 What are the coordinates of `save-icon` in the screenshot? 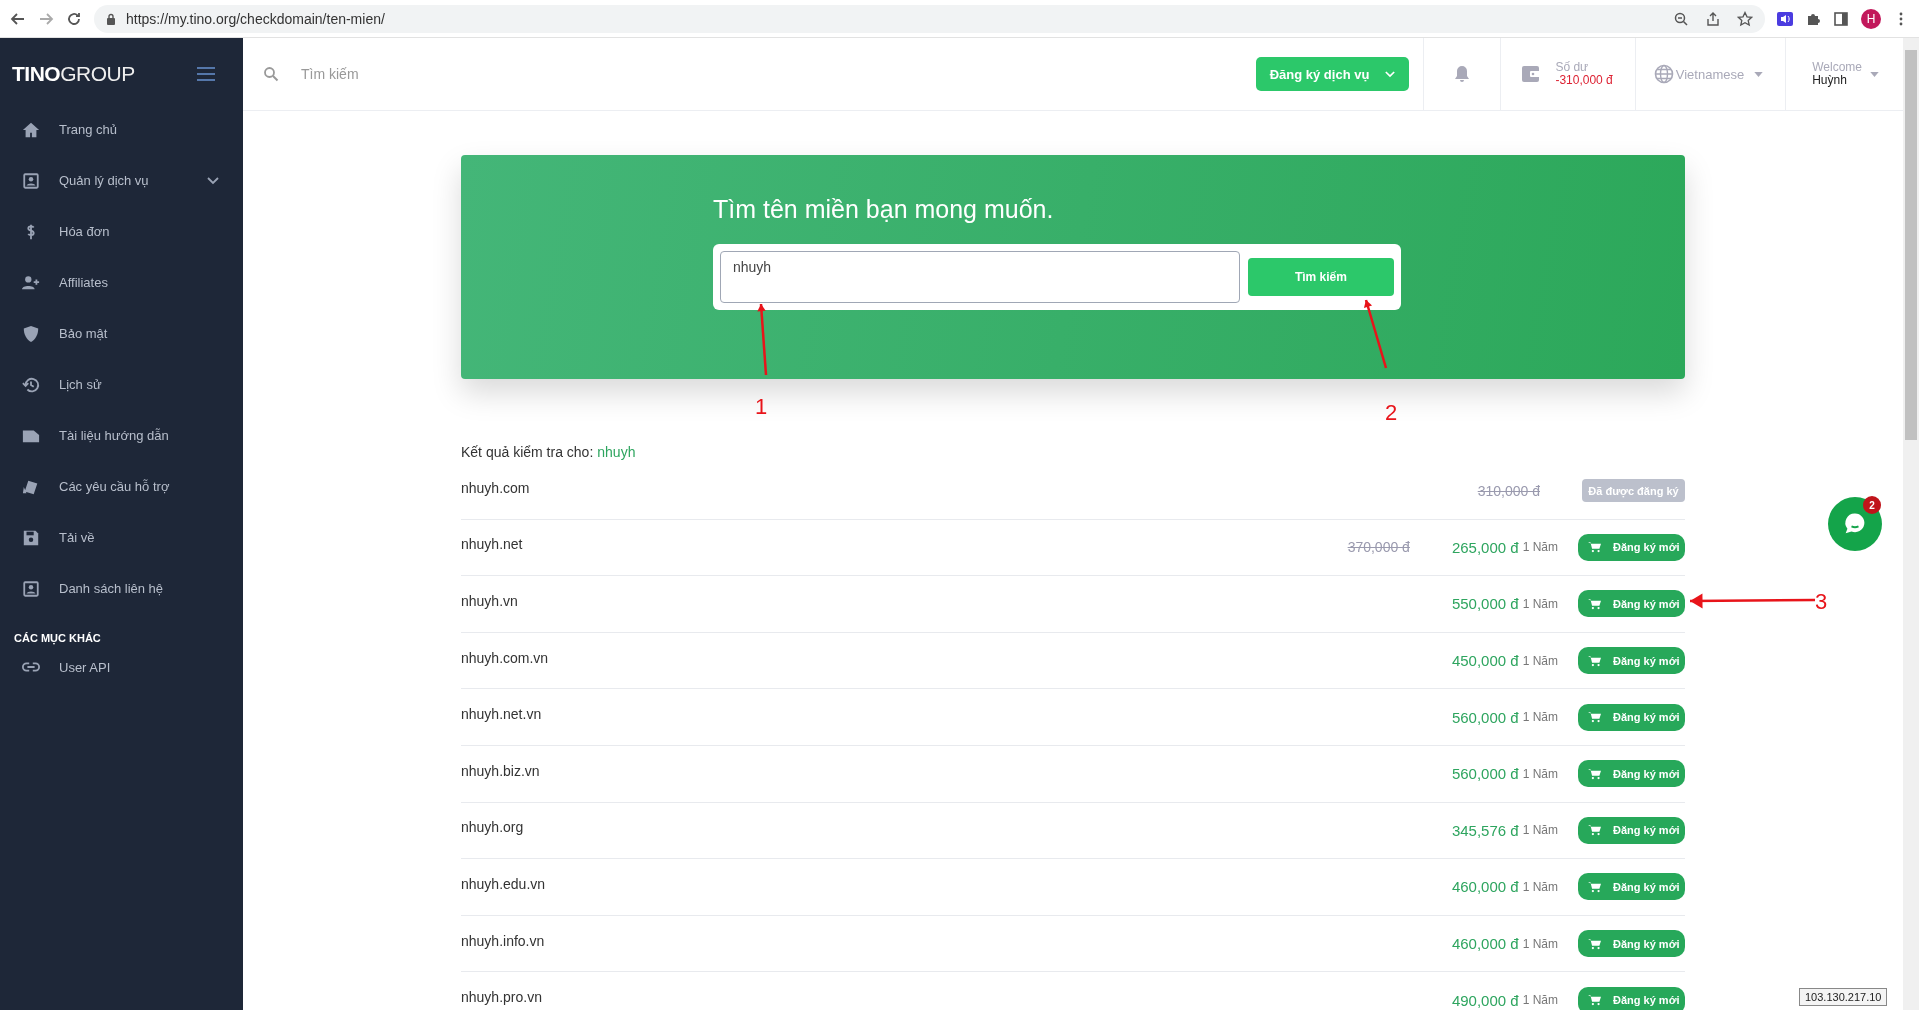 It's located at (31, 537).